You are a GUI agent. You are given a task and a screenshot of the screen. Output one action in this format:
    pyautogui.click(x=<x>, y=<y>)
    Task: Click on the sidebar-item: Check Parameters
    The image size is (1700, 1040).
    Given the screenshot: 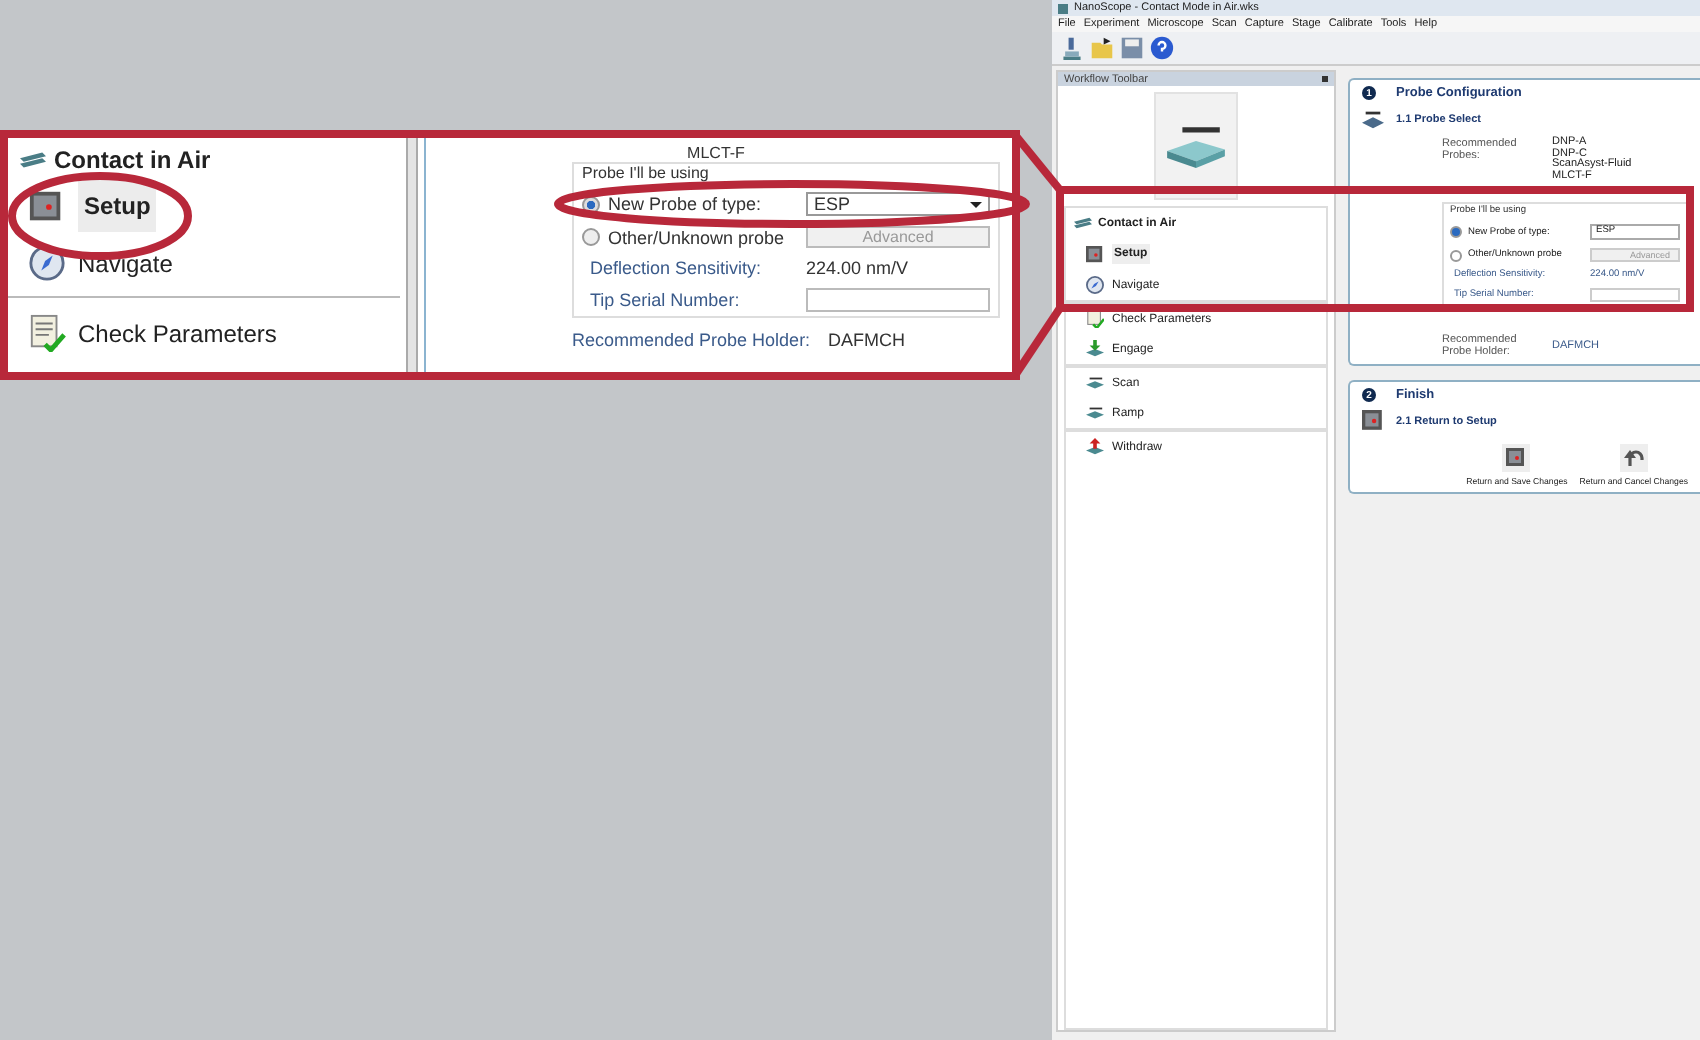 What is the action you would take?
    pyautogui.click(x=152, y=333)
    